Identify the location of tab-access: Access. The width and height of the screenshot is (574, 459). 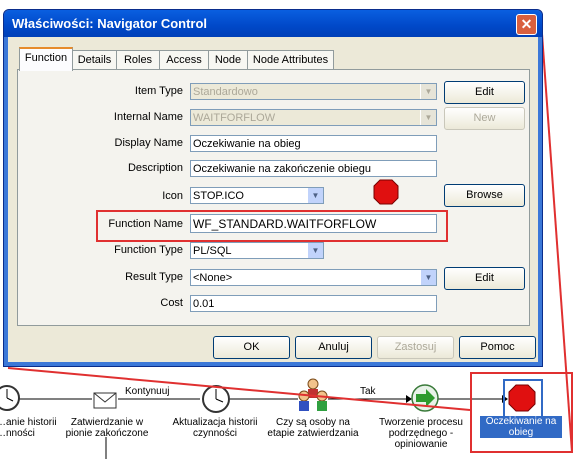
(184, 59).